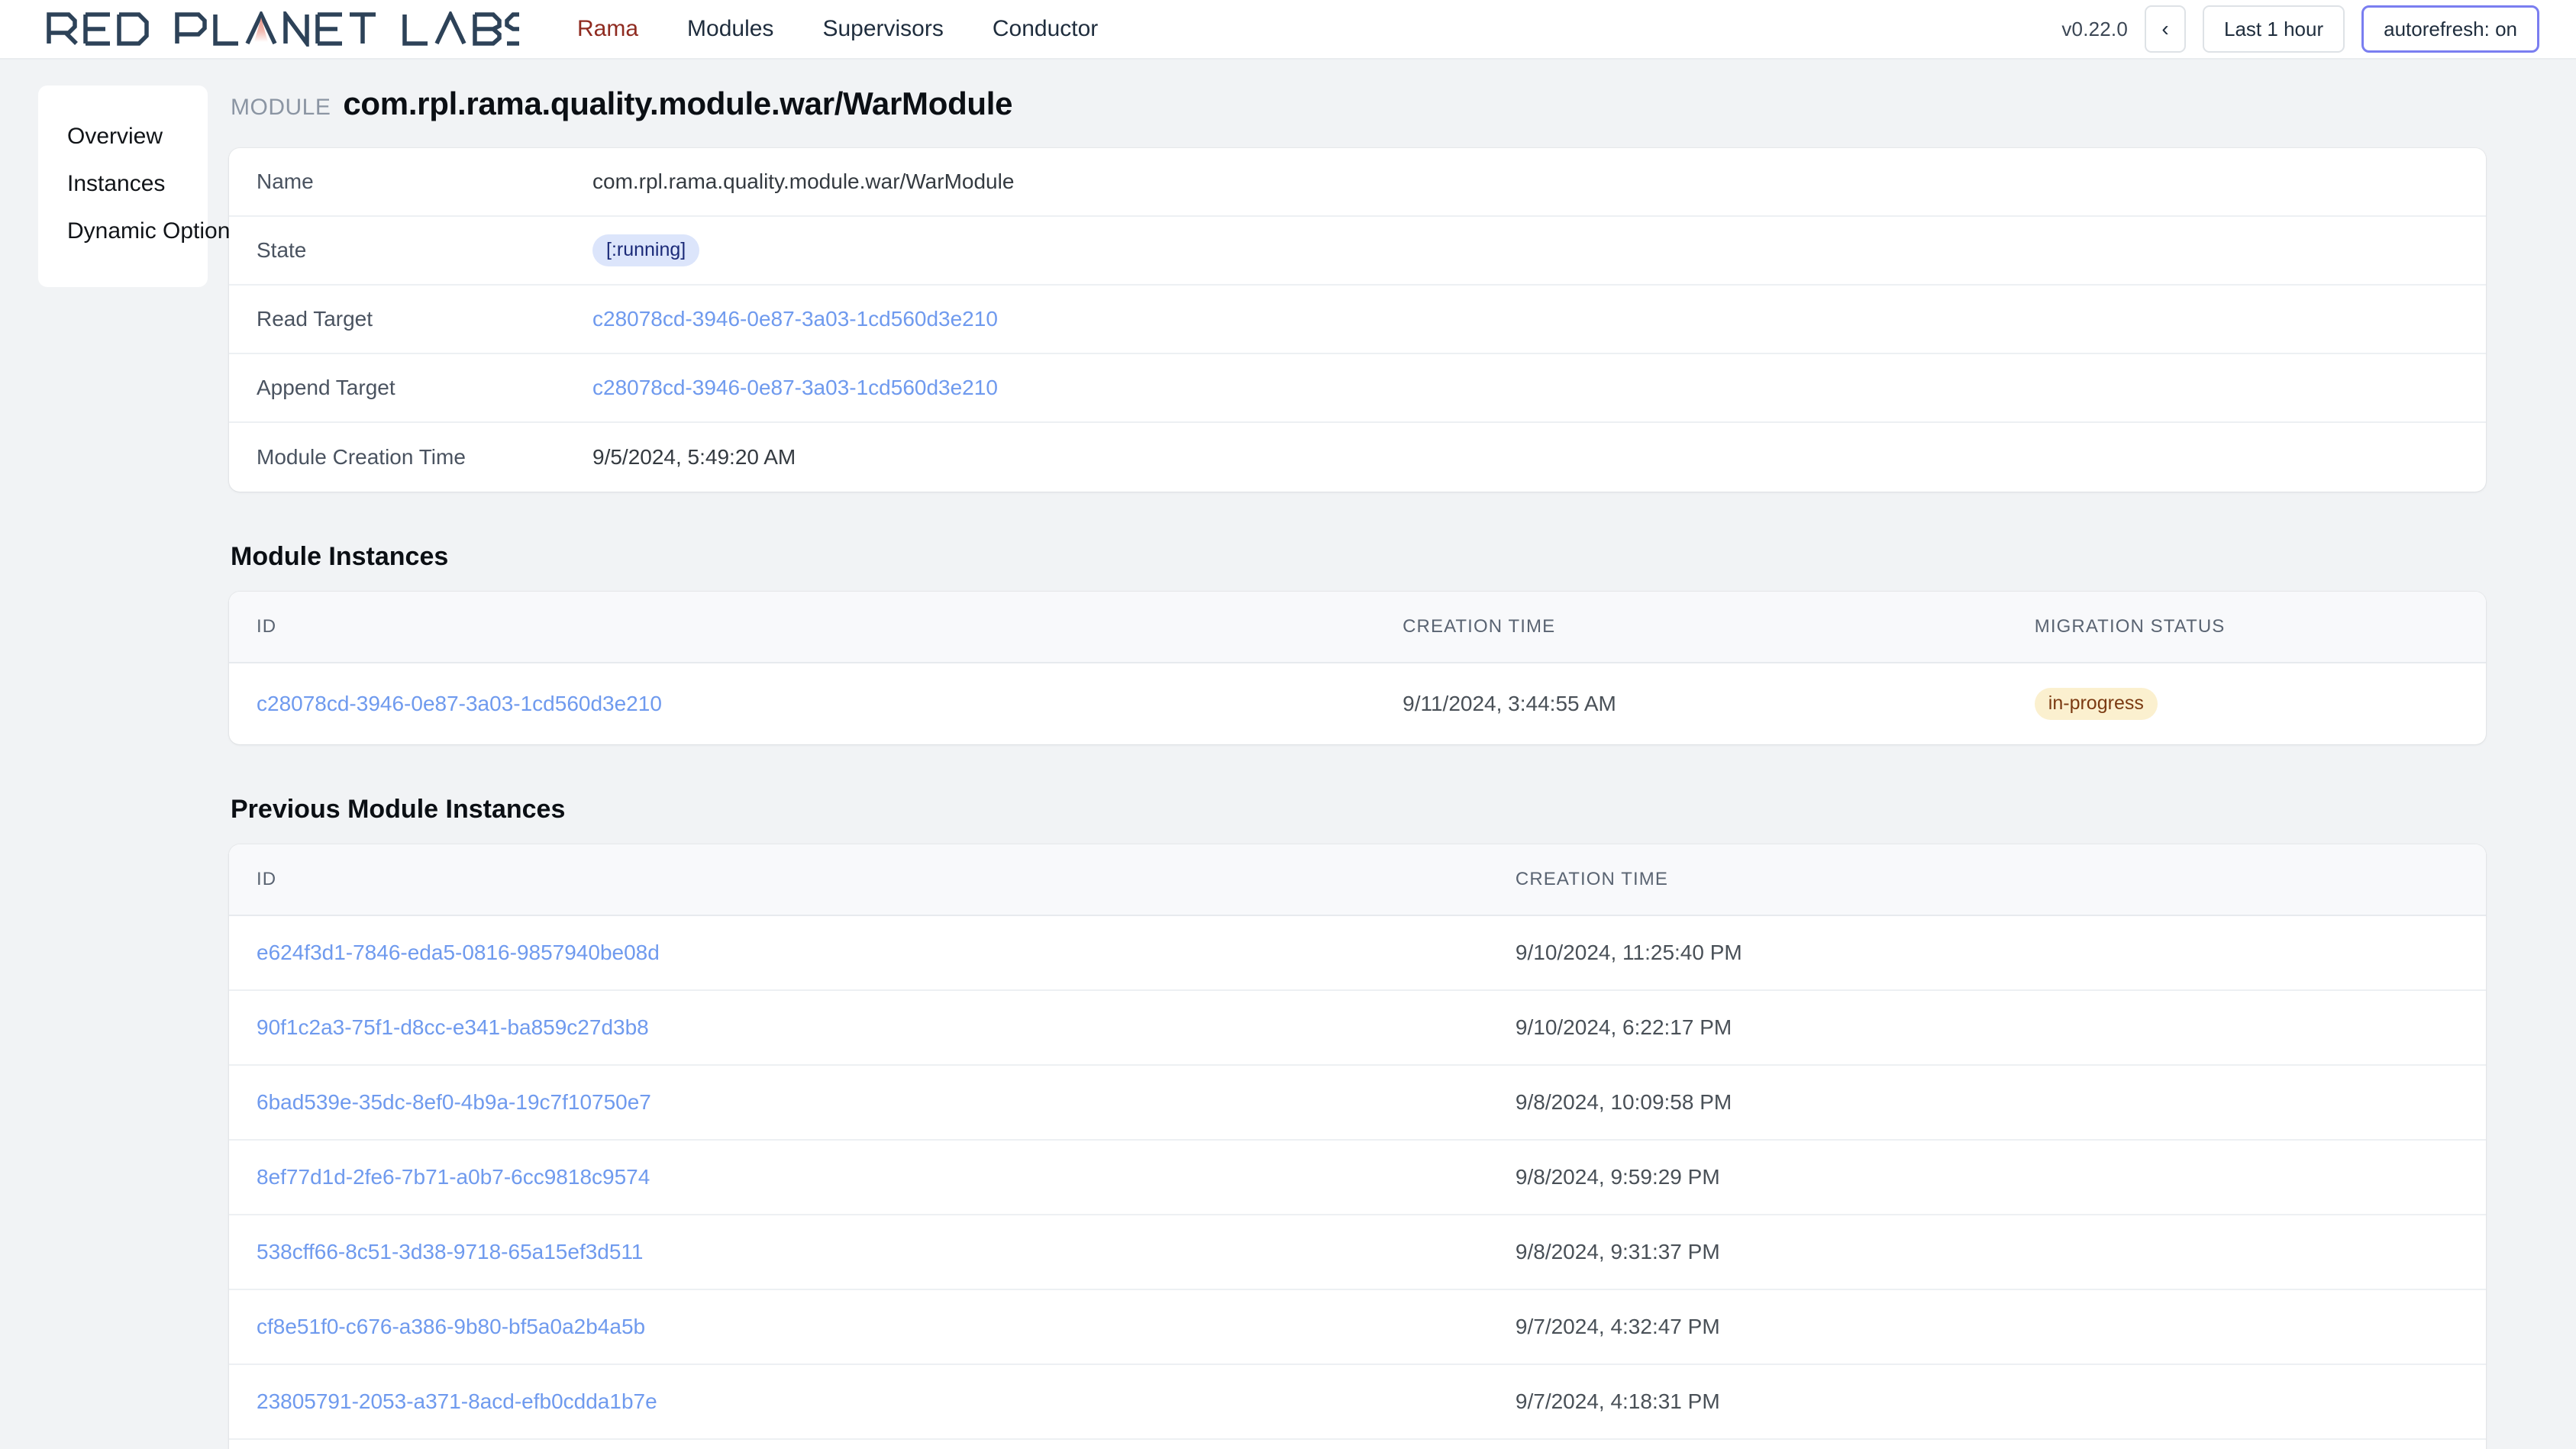 The image size is (2576, 1449). What do you see at coordinates (123, 184) in the screenshot?
I see `sidebar-item-instances: Instances` at bounding box center [123, 184].